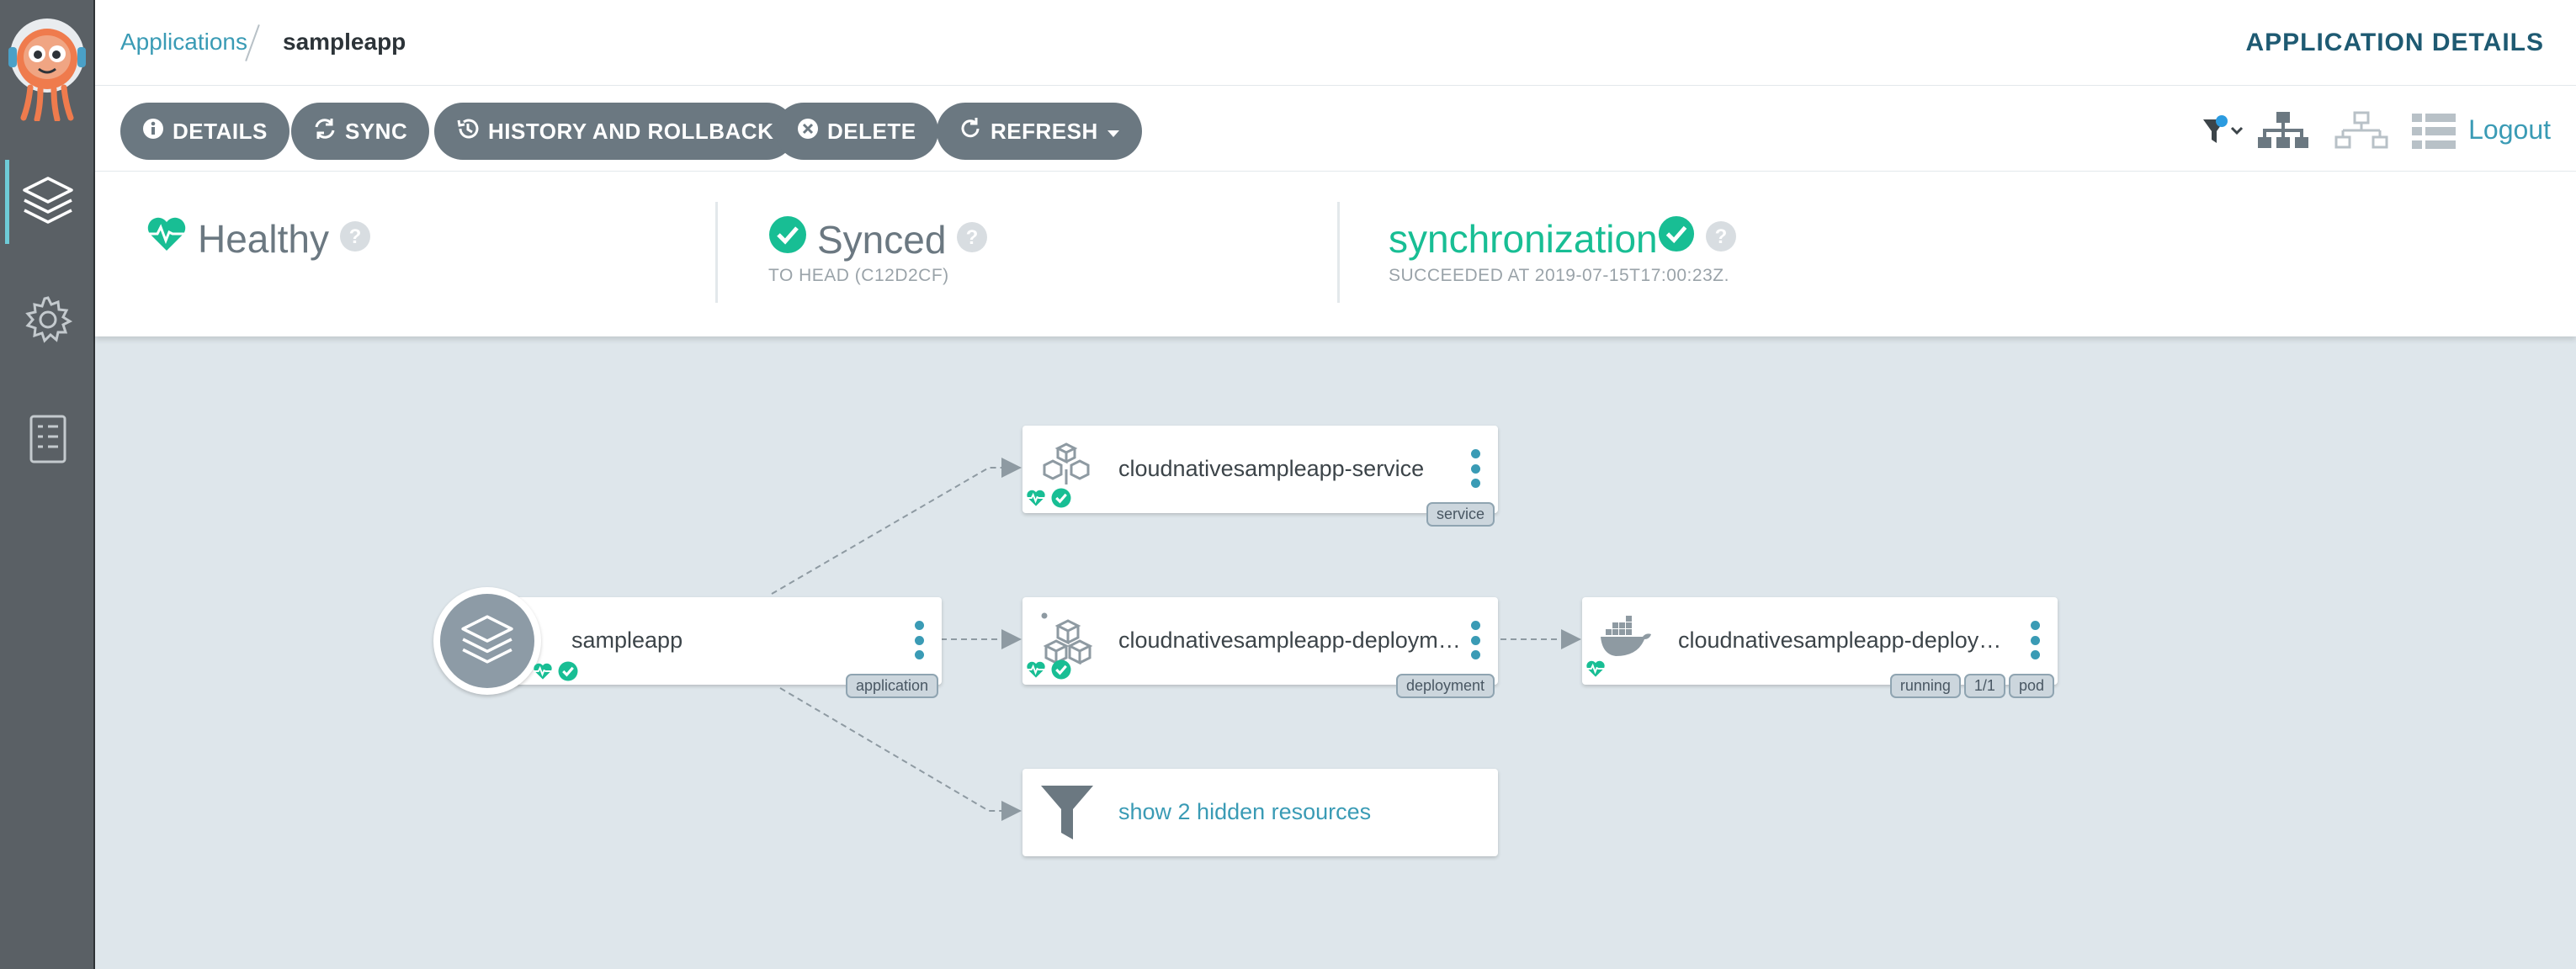 The image size is (2576, 969). I want to click on operation-status: synchronization ?, so click(1563, 238).